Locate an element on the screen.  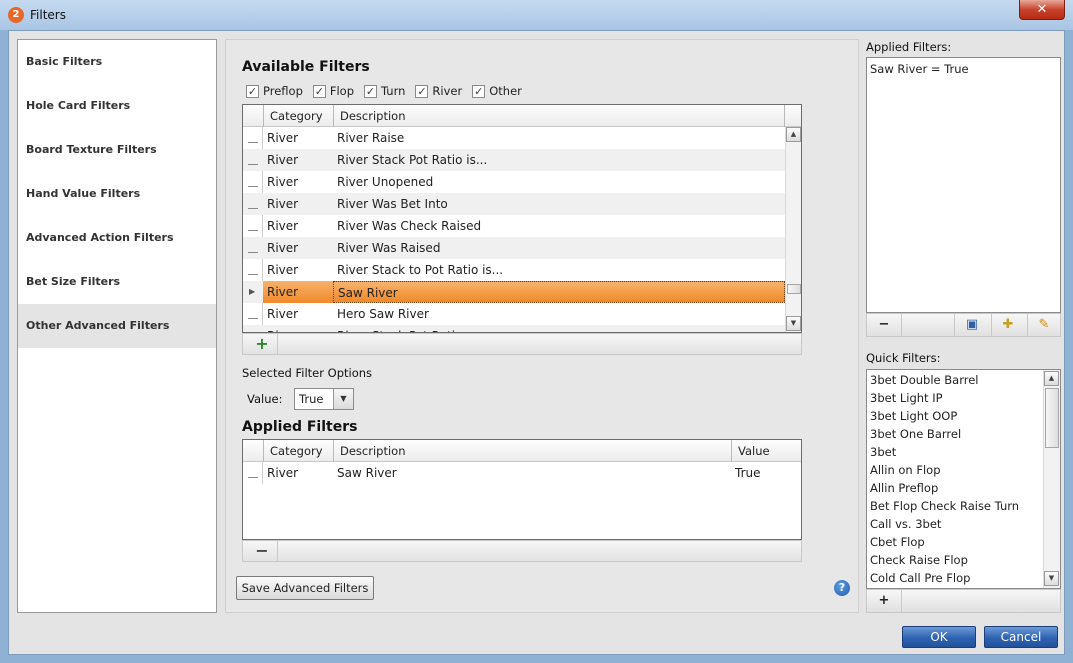
list-item: 3bet Double Barrel is located at coordinates (954, 380).